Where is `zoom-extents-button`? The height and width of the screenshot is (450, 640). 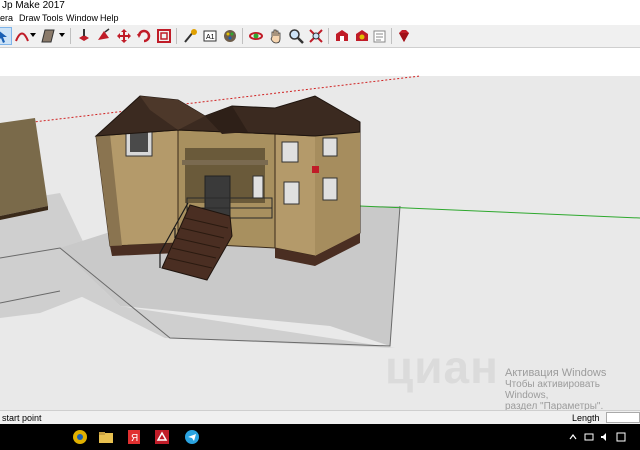 zoom-extents-button is located at coordinates (316, 36).